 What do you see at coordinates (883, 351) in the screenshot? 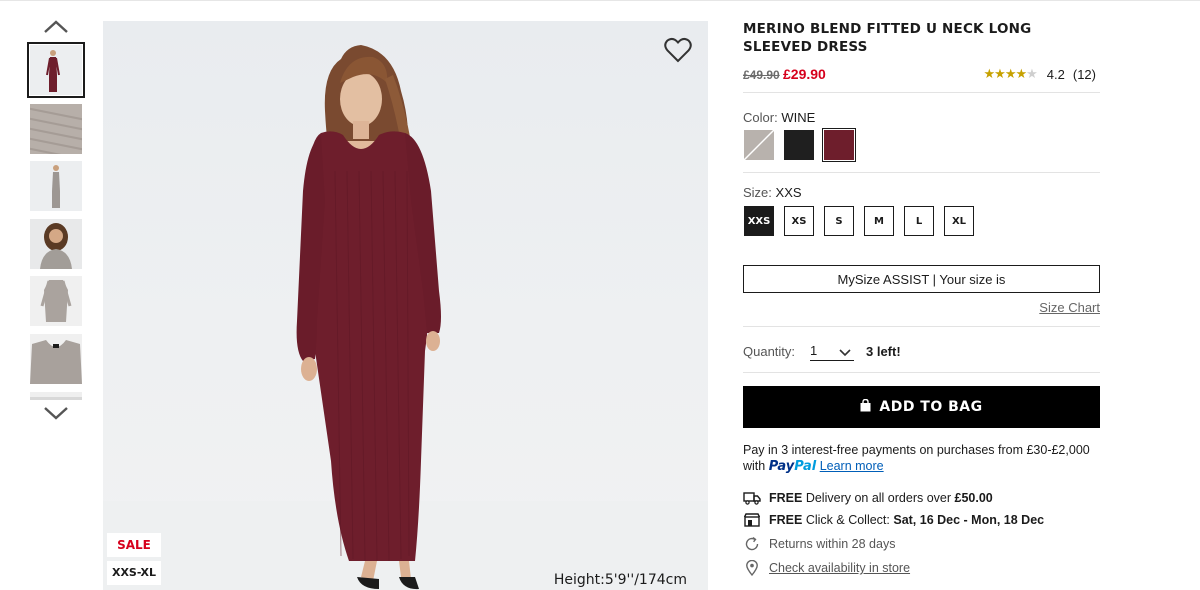
I see `stock-remaining: 3 left!` at bounding box center [883, 351].